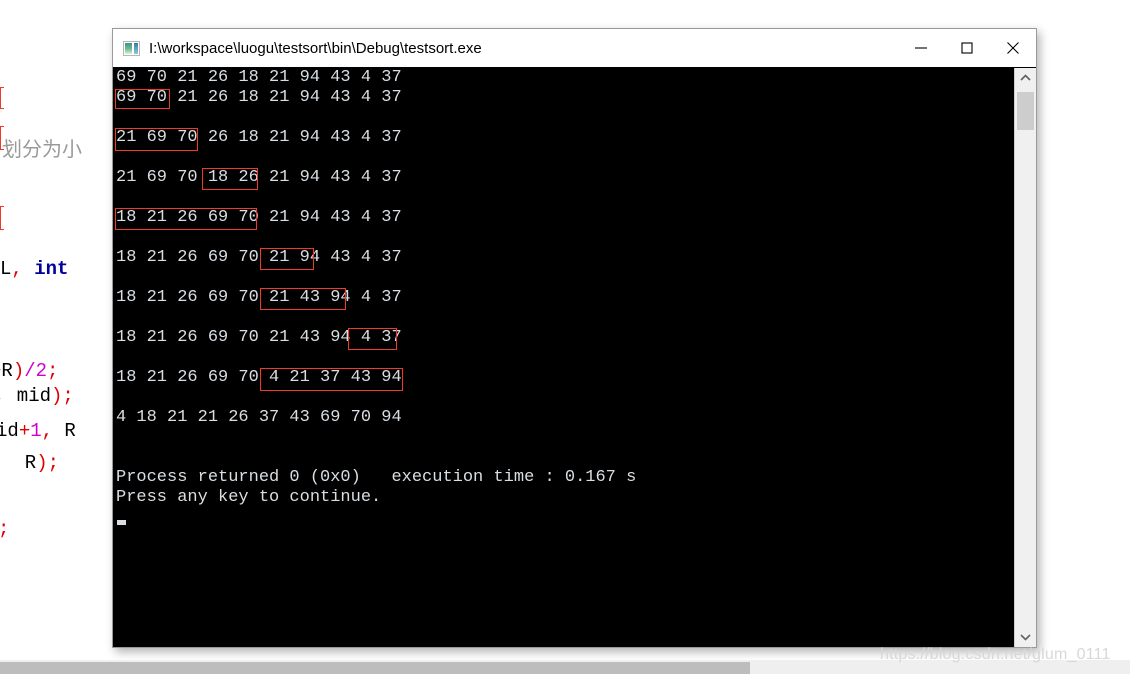  What do you see at coordinates (42, 149) in the screenshot?
I see `code-comment-chinese: 划分为小` at bounding box center [42, 149].